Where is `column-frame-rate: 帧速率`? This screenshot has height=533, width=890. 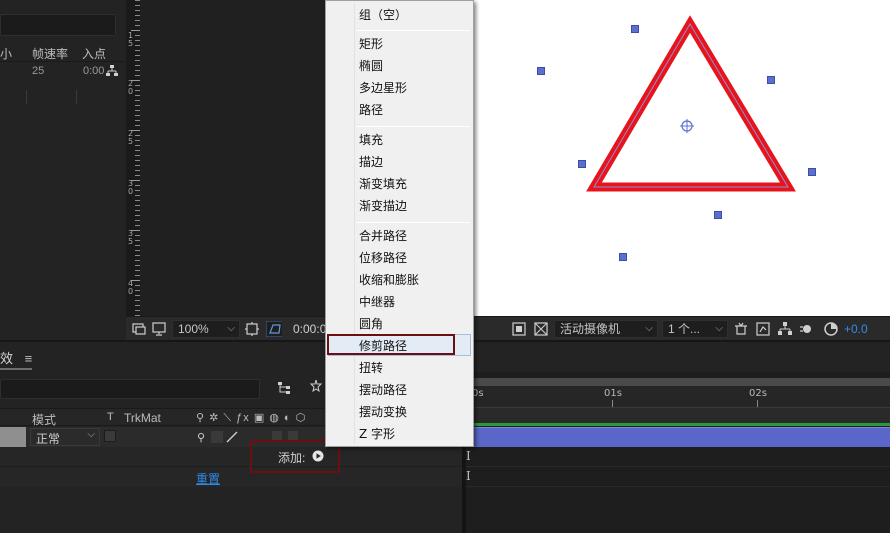 column-frame-rate: 帧速率 is located at coordinates (50, 53).